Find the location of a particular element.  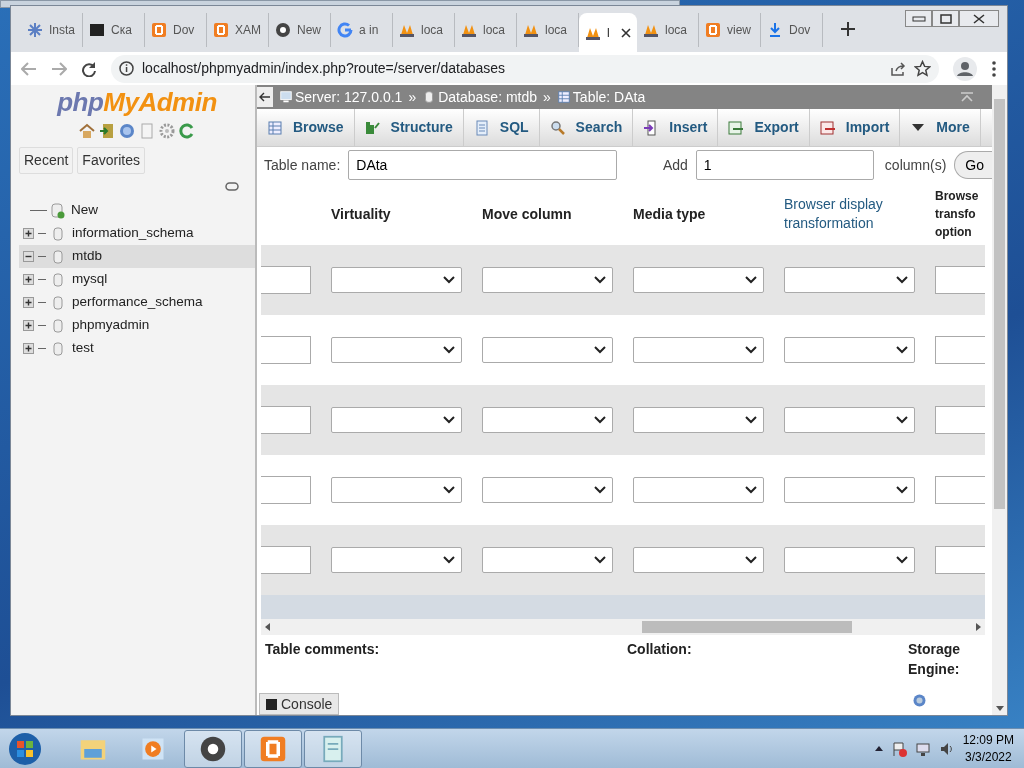

network-icon is located at coordinates (922, 748).